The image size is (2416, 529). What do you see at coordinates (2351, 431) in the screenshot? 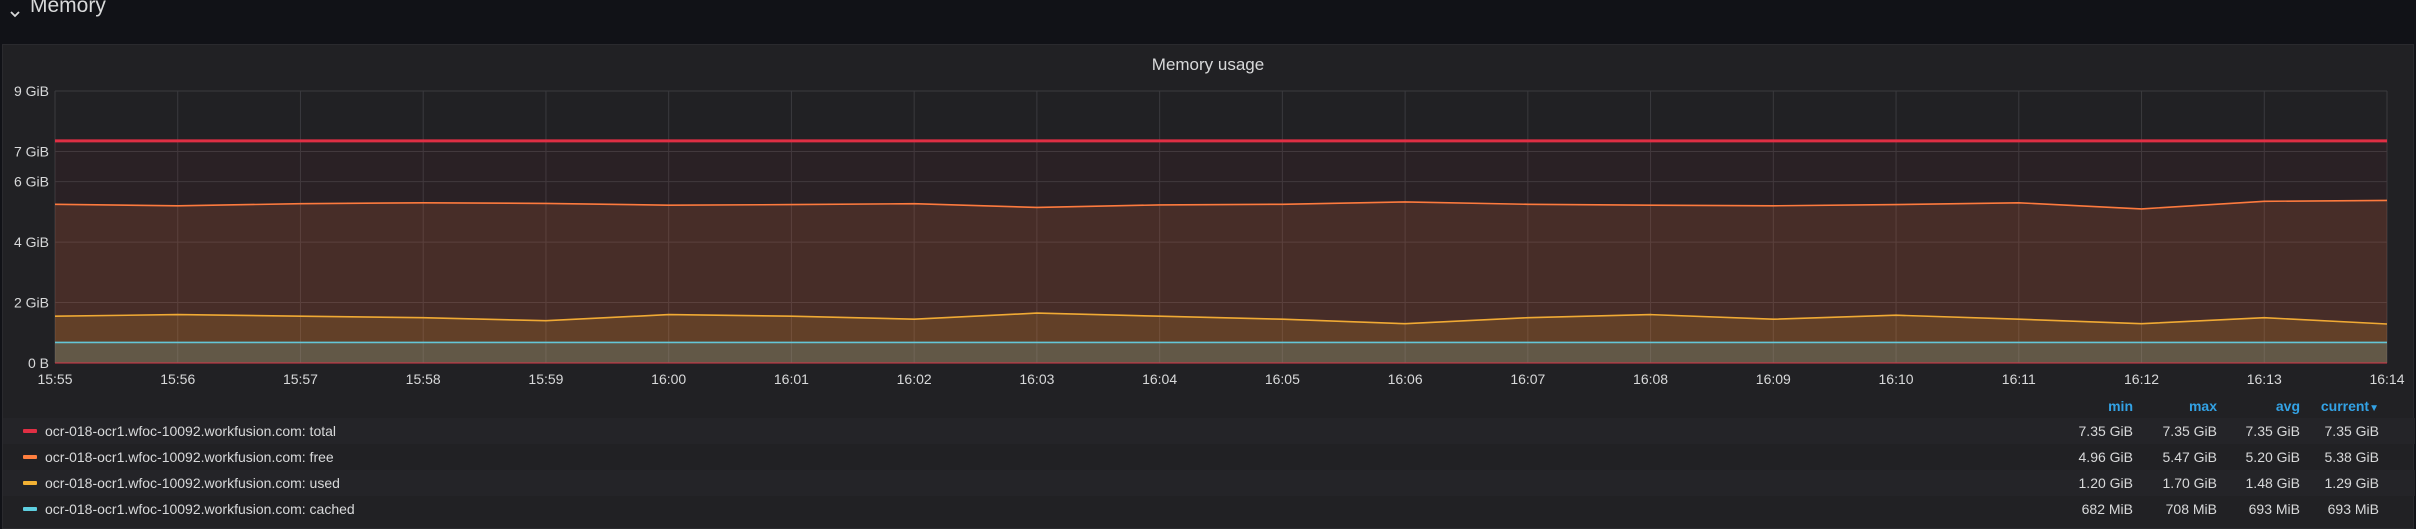
I see `legend-value-current: 7.35 GiB` at bounding box center [2351, 431].